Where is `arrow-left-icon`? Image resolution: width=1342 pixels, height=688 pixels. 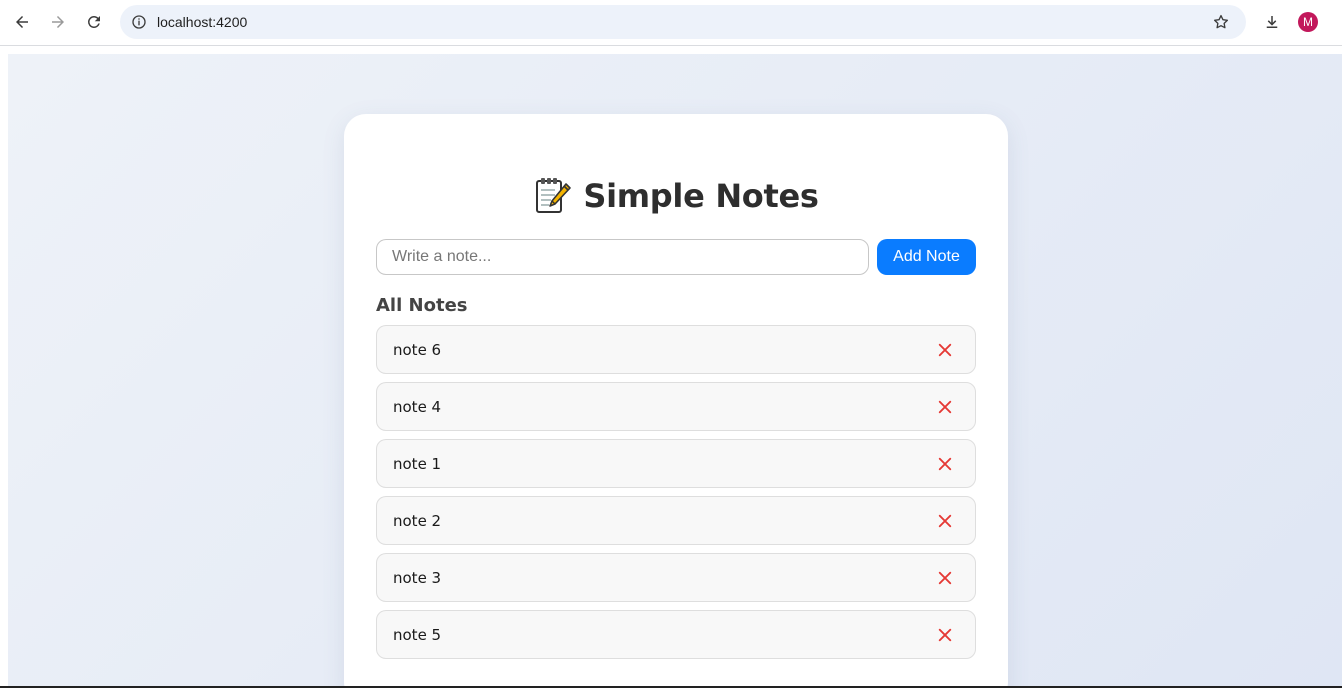
arrow-left-icon is located at coordinates (22, 22).